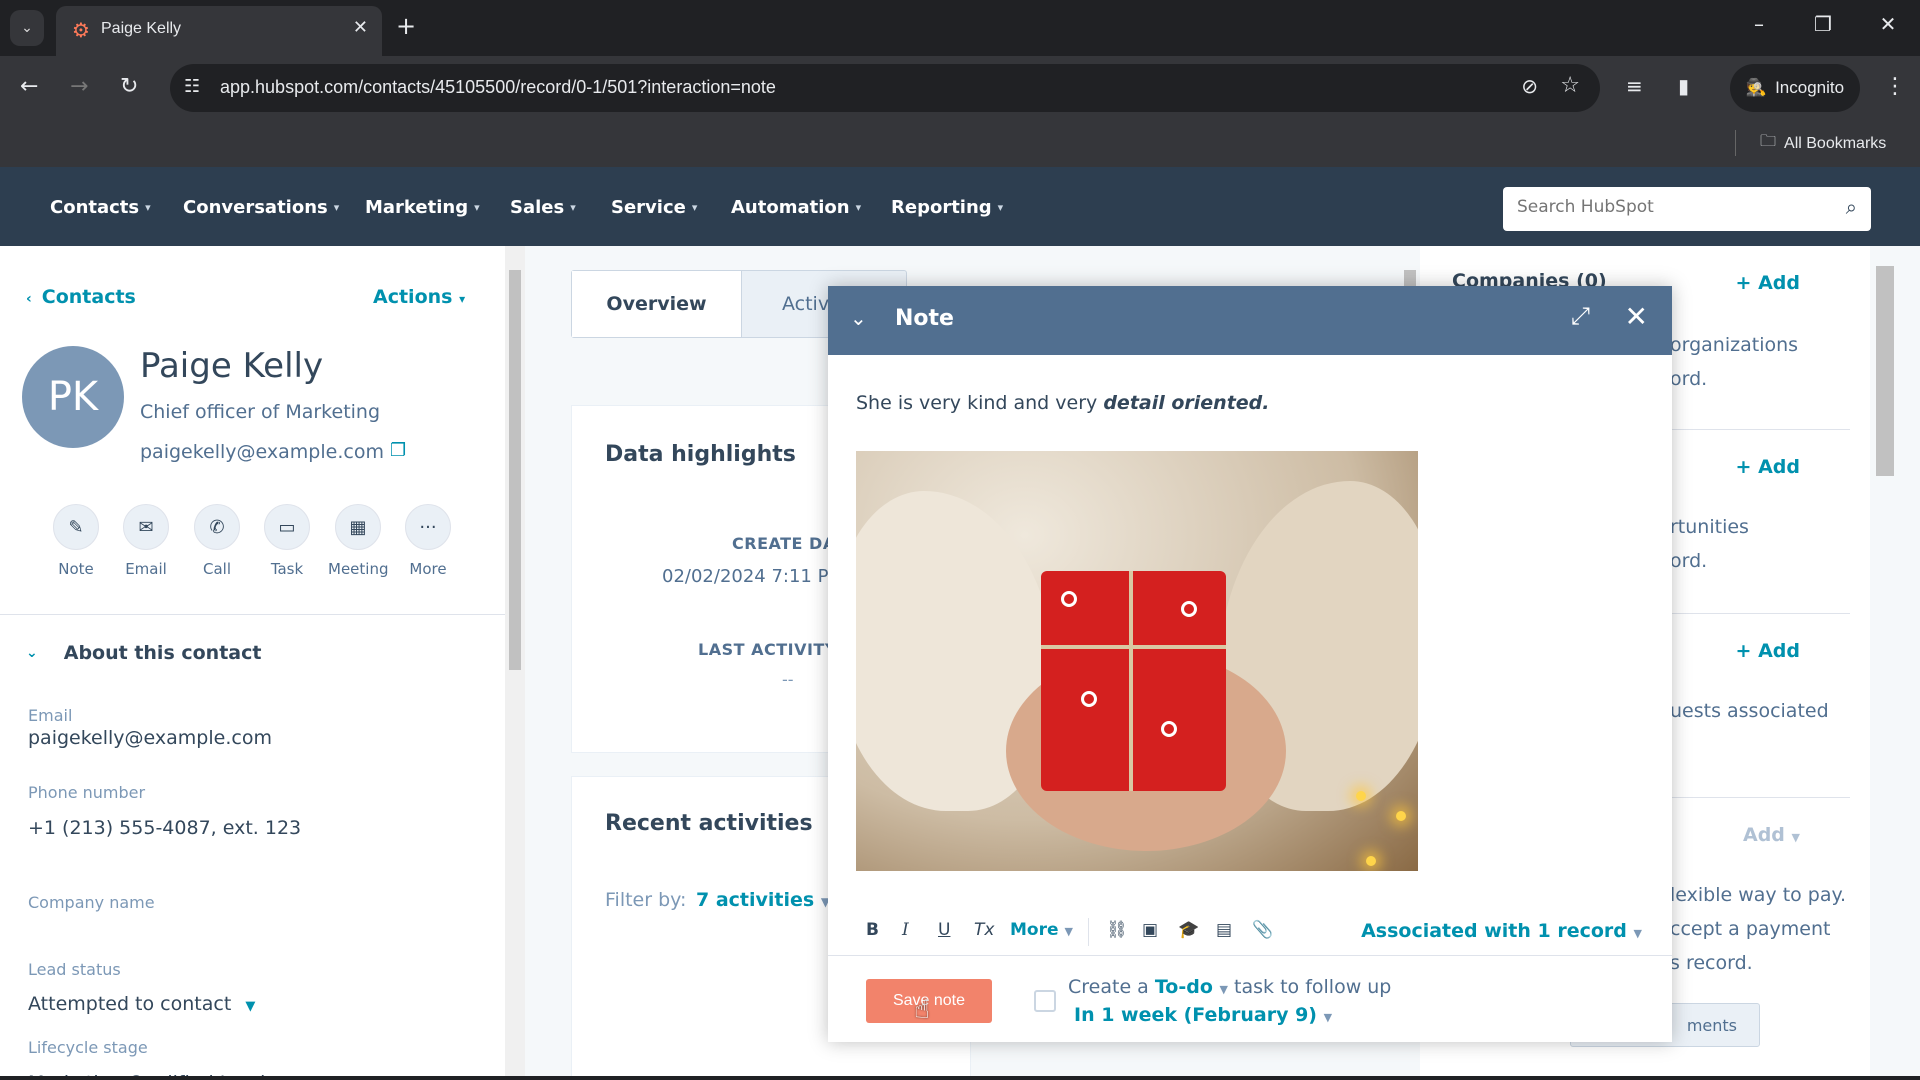  Describe the element at coordinates (287, 569) in the screenshot. I see `action-label: Task` at that location.